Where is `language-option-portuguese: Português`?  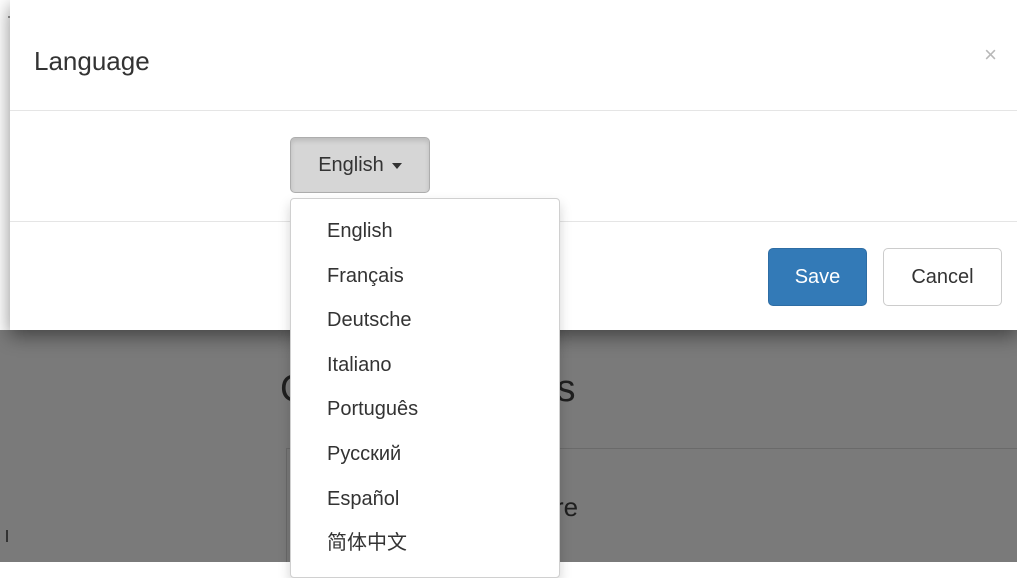
language-option-portuguese: Português is located at coordinates (425, 409).